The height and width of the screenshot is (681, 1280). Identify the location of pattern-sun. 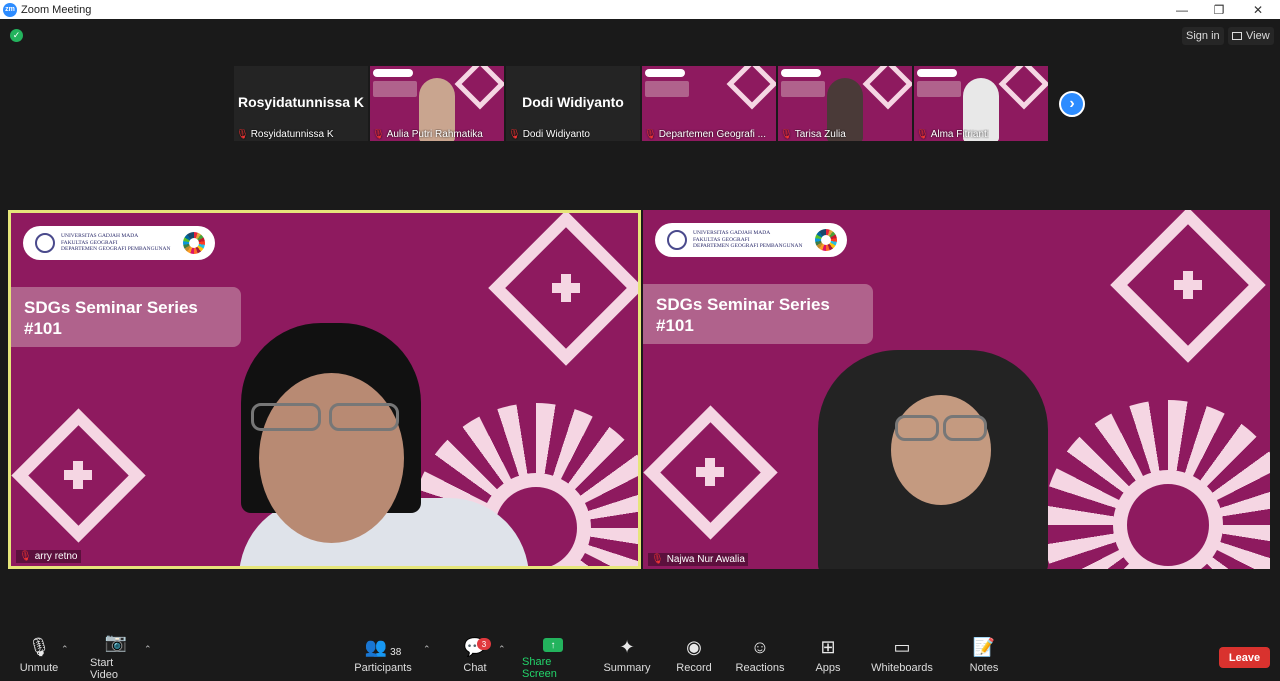
(1156, 484).